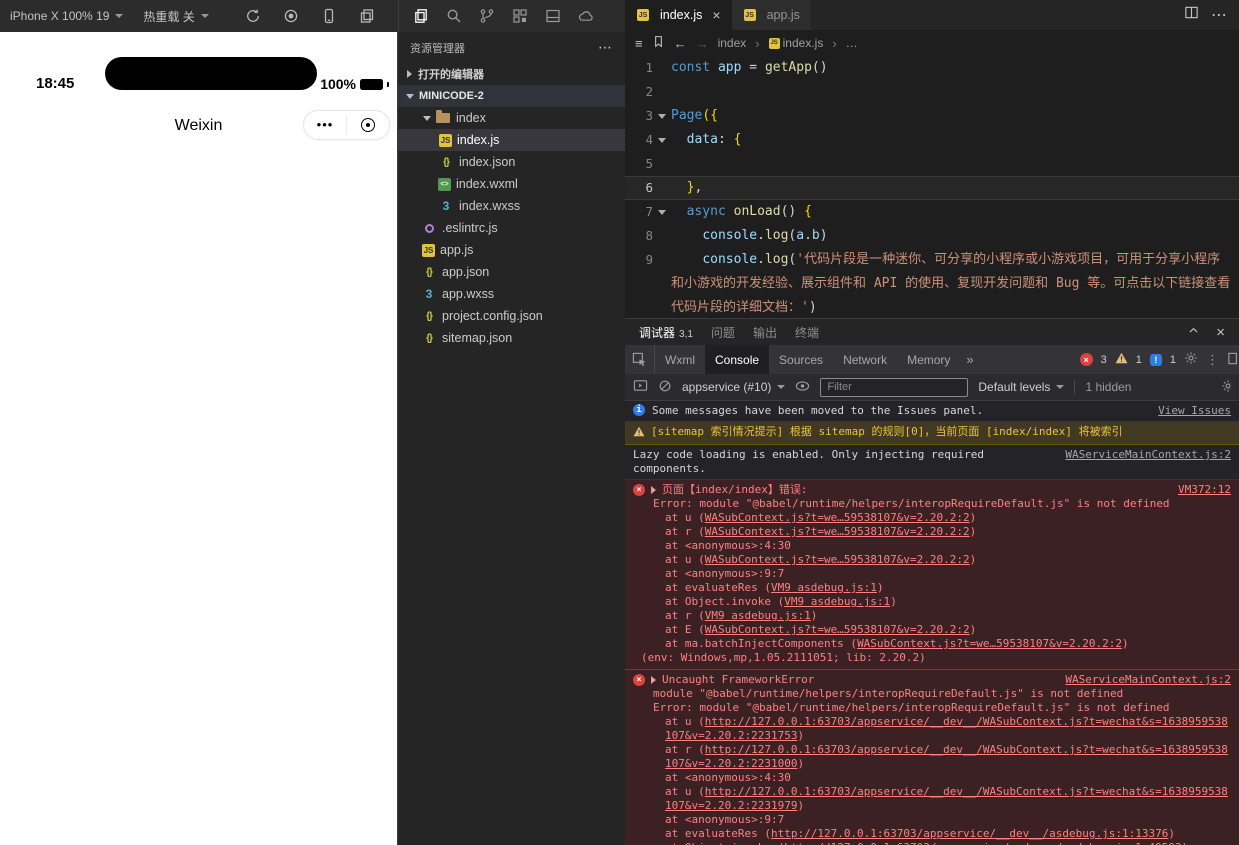 This screenshot has width=1239, height=845. I want to click on console-sidebar-icon, so click(640, 387).